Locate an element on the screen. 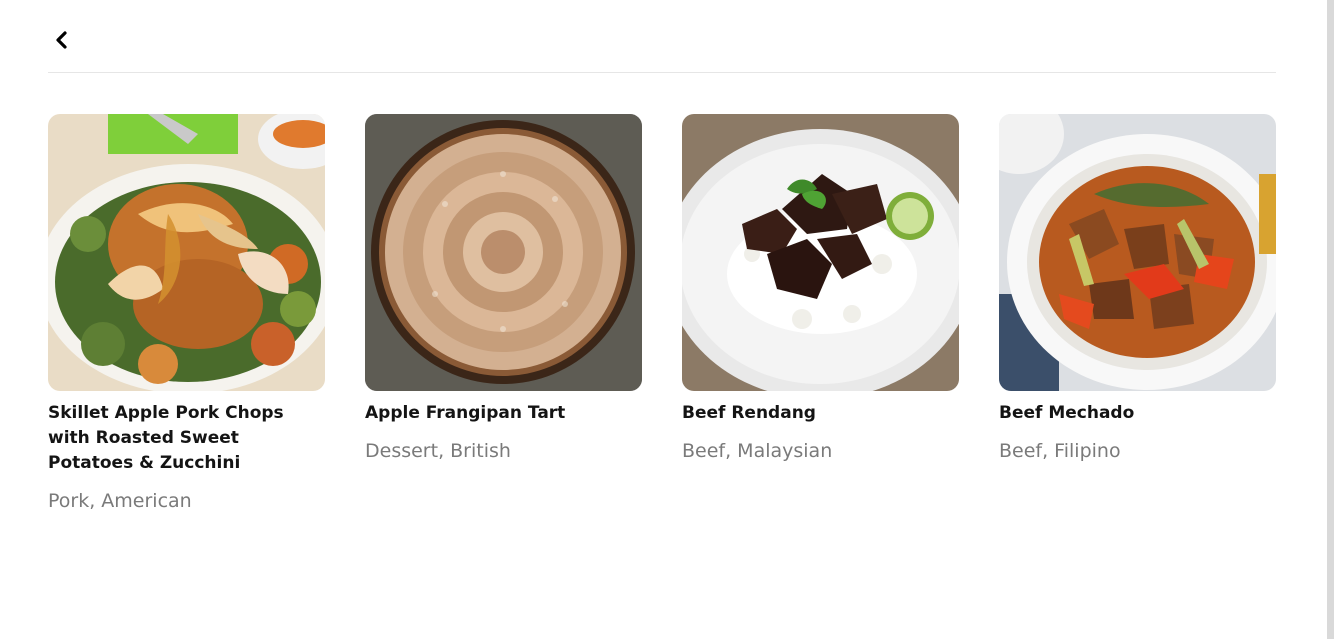  apple-tart-photo is located at coordinates (503, 252).